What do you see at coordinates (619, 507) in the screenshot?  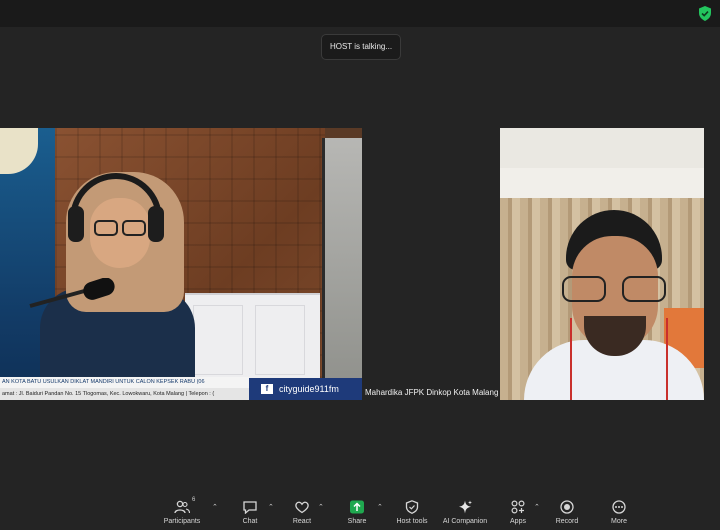 I see `ellipsis-icon` at bounding box center [619, 507].